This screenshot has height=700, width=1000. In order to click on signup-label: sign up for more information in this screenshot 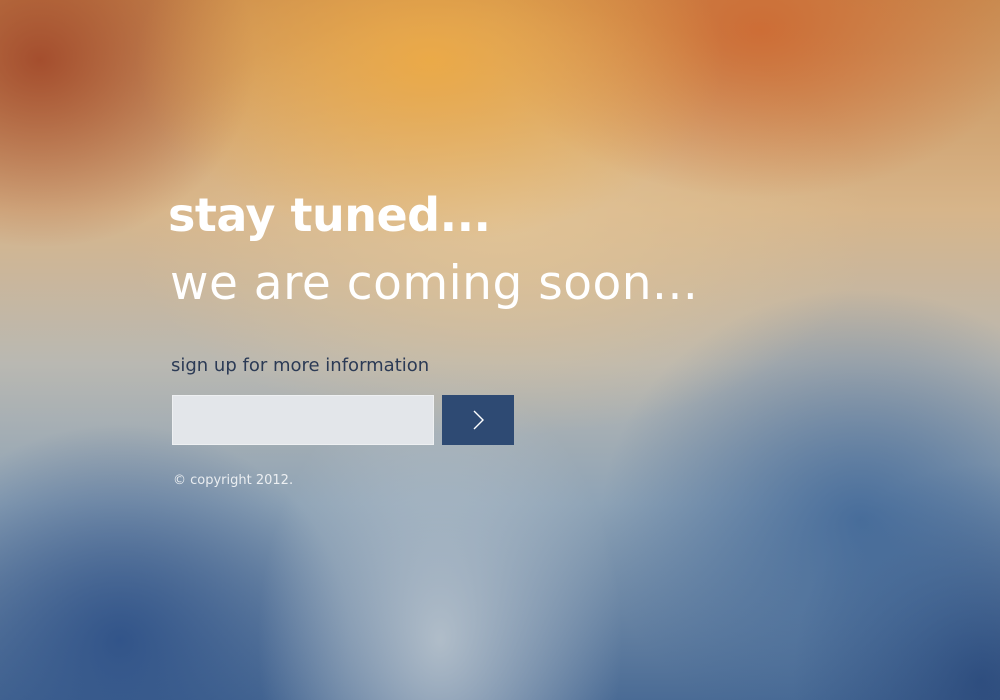, I will do `click(300, 365)`.